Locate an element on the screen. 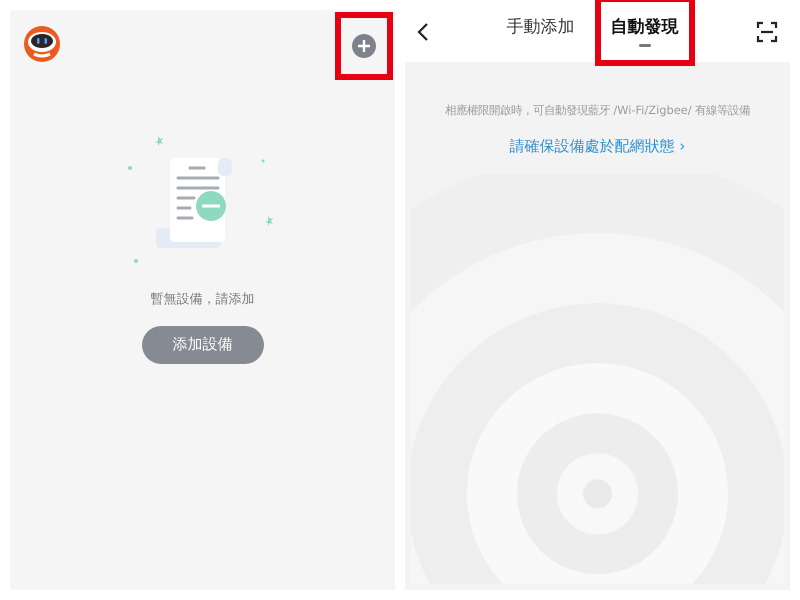 This screenshot has width=800, height=600. permission-hint: 相應權限開啟時，可自動發現藍牙 /Wi-Fi/Zigbee/ 有線等設備 is located at coordinates (597, 110).